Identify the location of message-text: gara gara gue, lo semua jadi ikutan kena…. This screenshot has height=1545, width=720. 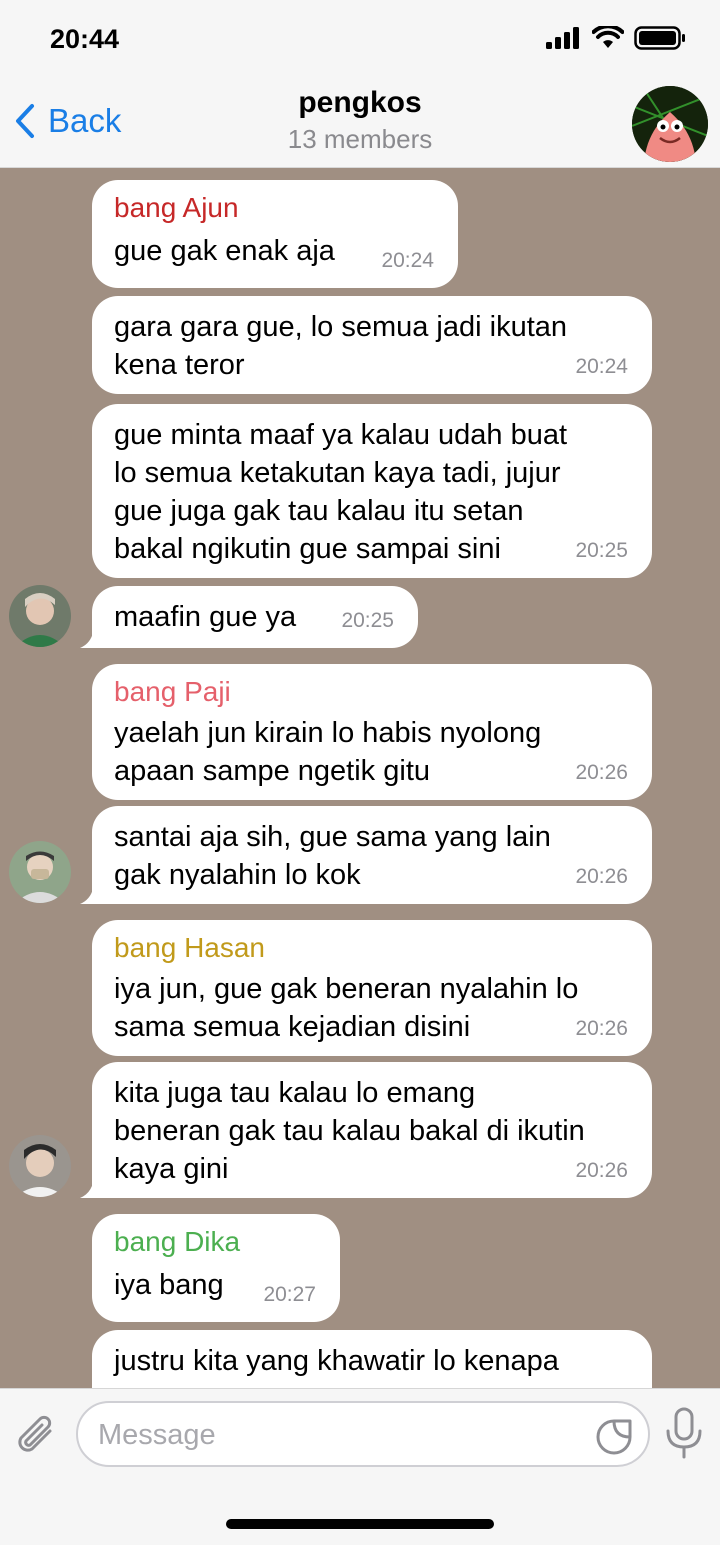
(341, 346).